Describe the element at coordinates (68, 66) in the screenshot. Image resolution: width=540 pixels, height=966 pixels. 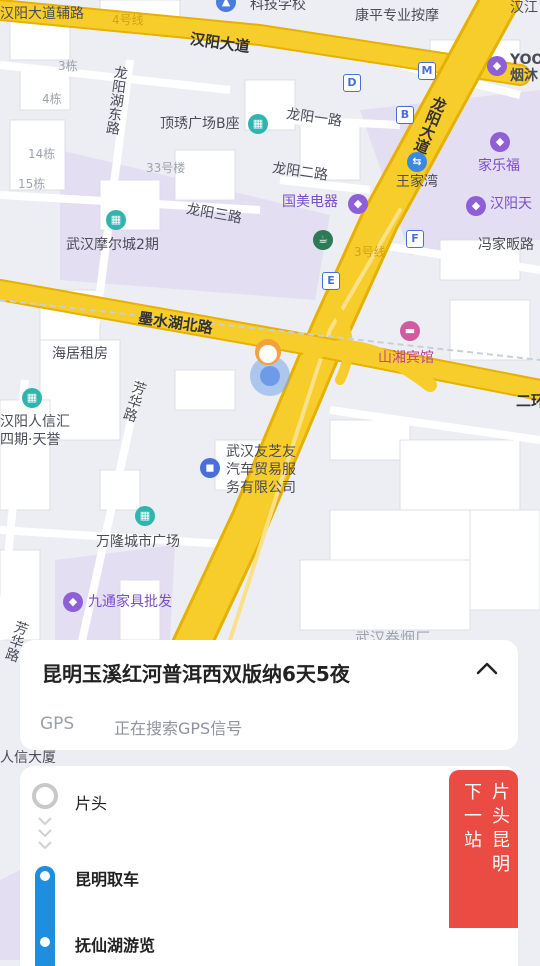
I see `building-label: 3栋` at that location.